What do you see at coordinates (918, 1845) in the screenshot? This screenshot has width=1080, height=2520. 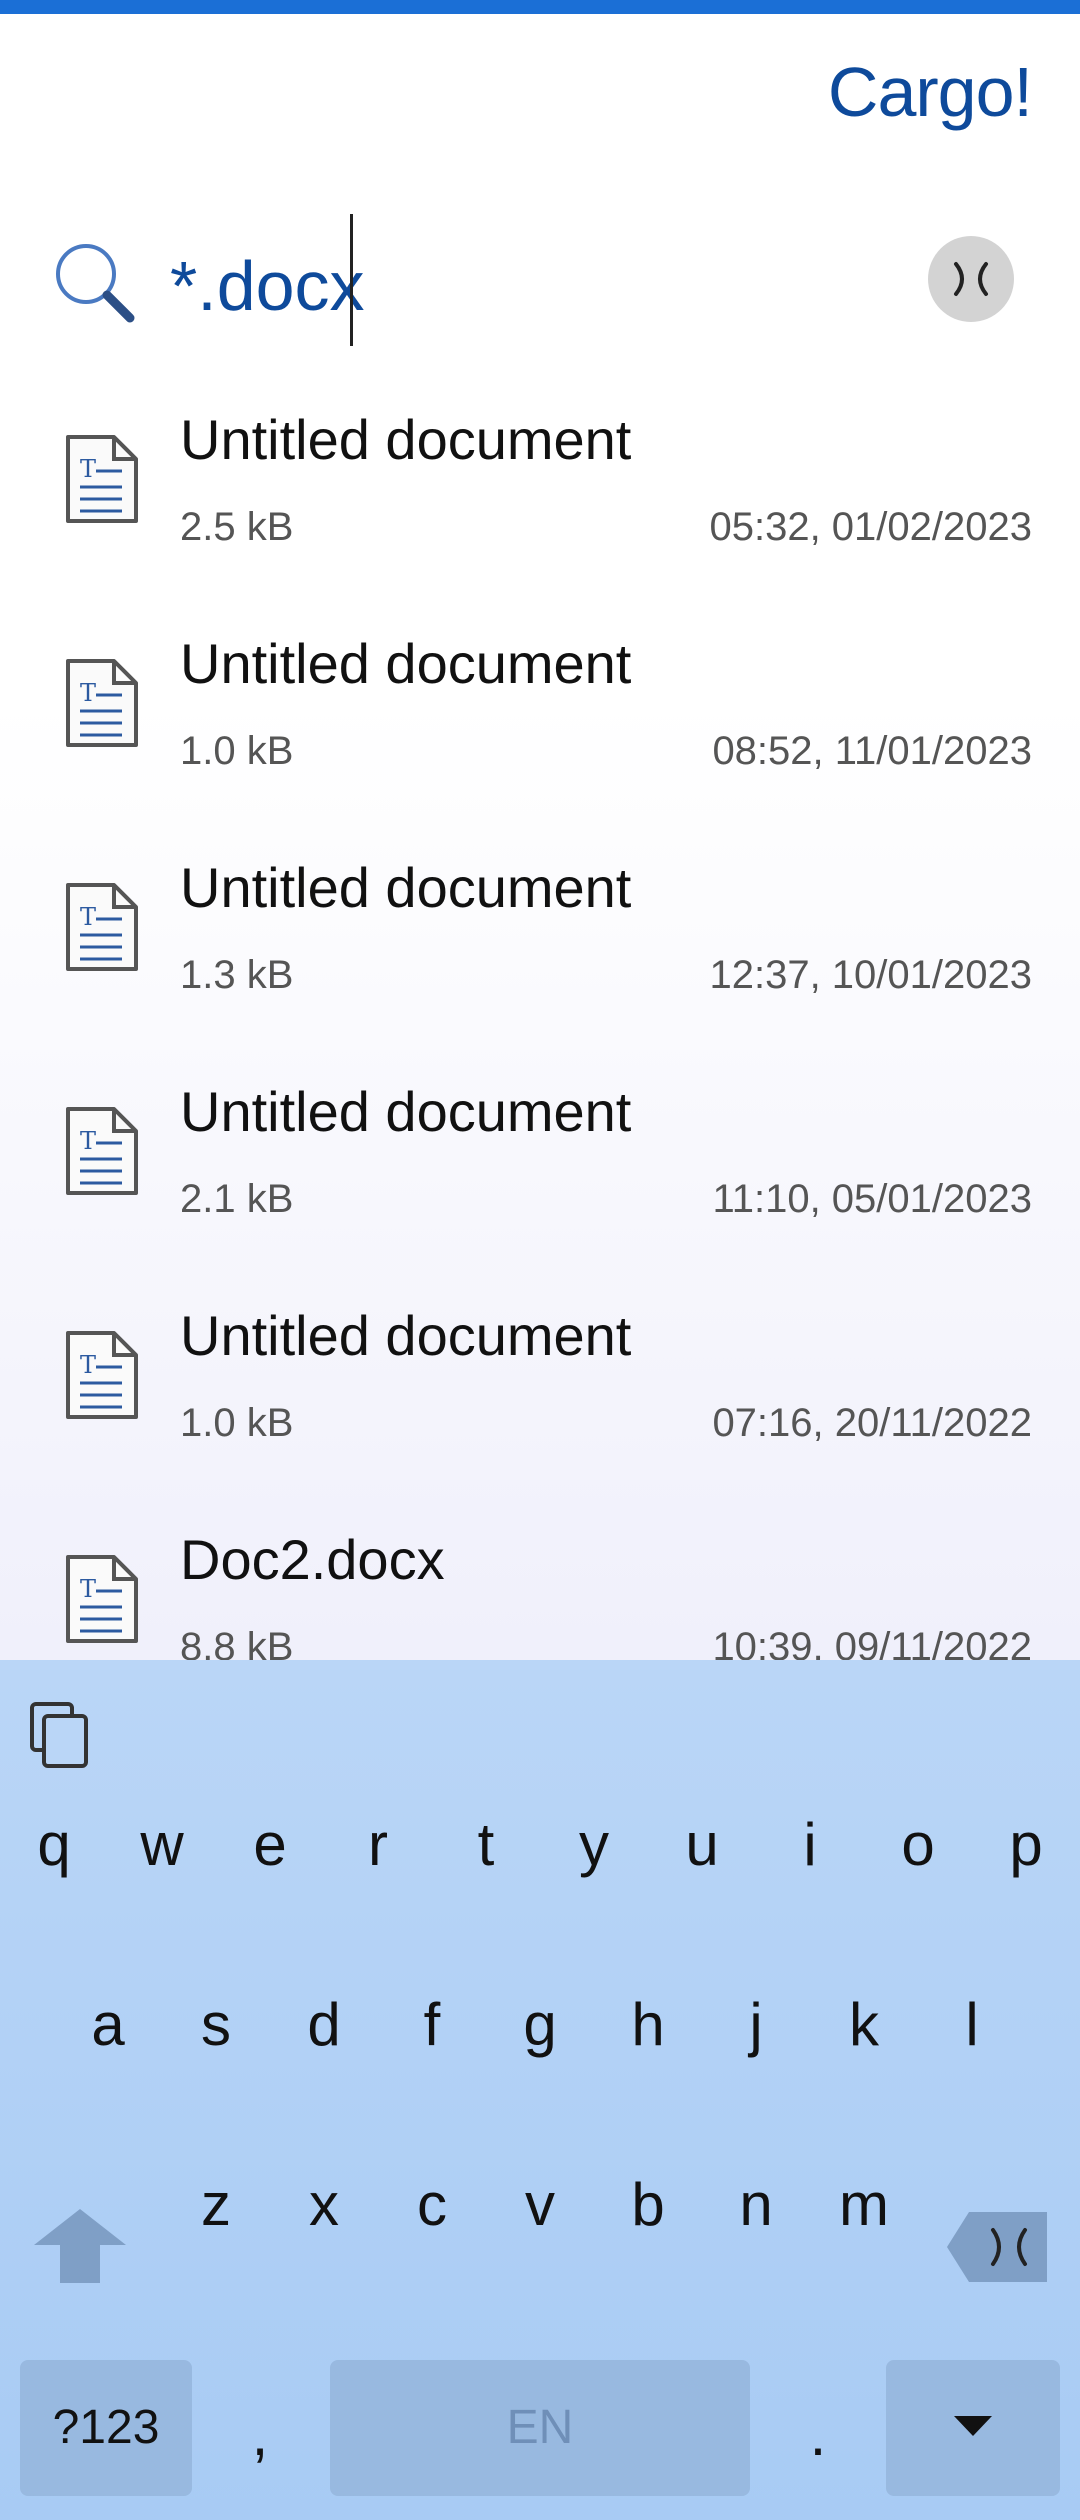 I see `key-o: o` at bounding box center [918, 1845].